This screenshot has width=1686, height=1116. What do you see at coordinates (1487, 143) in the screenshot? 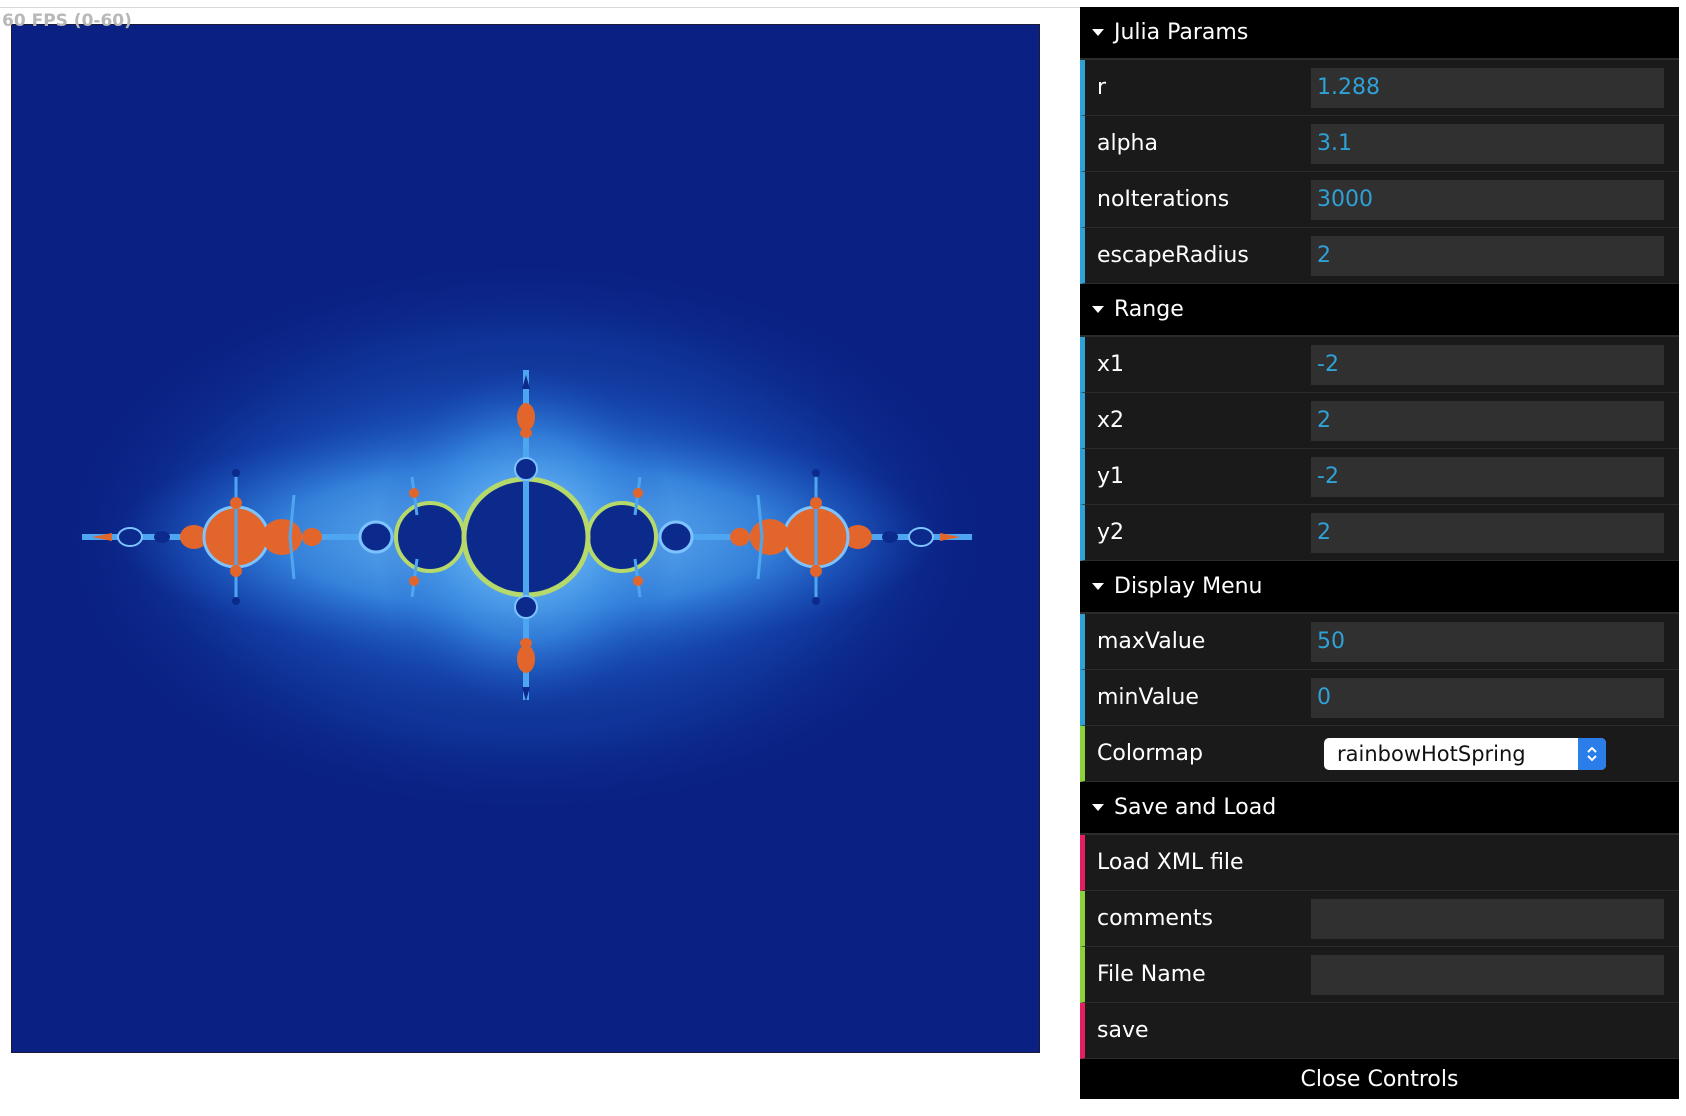
I see `alpha-input: 3.1` at bounding box center [1487, 143].